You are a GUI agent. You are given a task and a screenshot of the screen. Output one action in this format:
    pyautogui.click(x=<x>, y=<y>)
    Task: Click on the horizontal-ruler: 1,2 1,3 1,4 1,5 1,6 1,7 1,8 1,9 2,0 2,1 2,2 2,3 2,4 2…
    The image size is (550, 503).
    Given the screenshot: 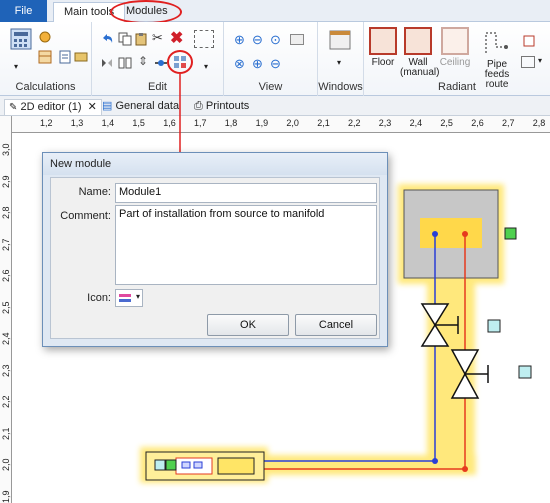 What is the action you would take?
    pyautogui.click(x=281, y=124)
    